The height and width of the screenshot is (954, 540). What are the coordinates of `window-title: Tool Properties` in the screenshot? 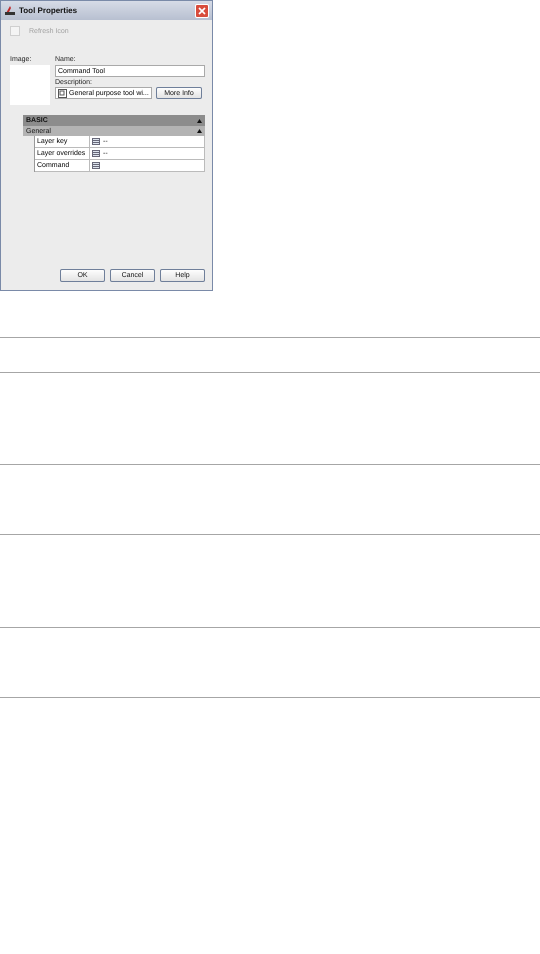 It's located at (48, 10).